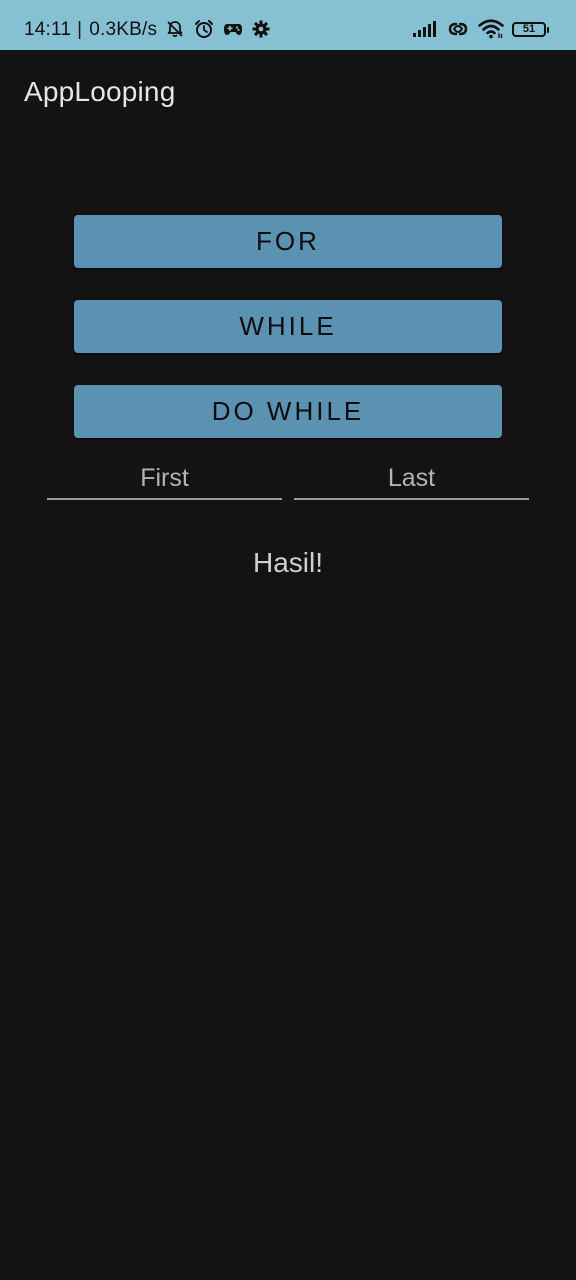 The height and width of the screenshot is (1280, 576). What do you see at coordinates (204, 29) in the screenshot?
I see `alarm-icon` at bounding box center [204, 29].